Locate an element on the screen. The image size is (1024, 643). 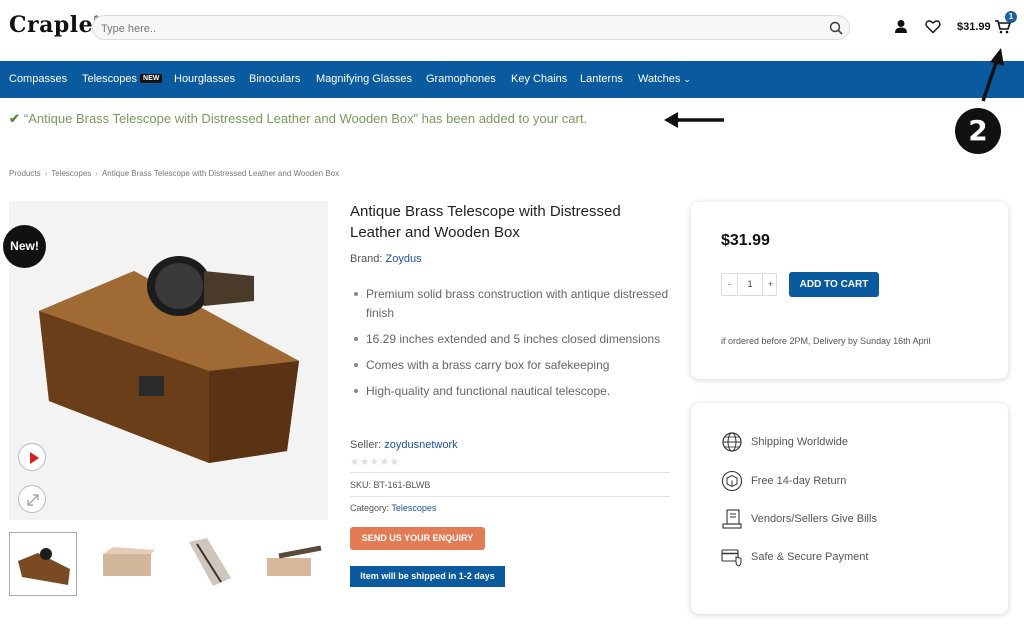
category-link: Telescopes is located at coordinates (413, 508).